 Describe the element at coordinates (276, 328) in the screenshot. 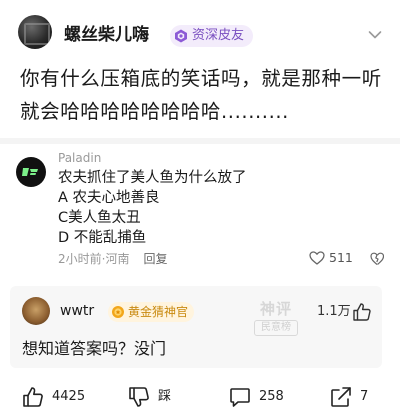

I see `hot-comment-stamp-subtitle: 民意榜` at that location.